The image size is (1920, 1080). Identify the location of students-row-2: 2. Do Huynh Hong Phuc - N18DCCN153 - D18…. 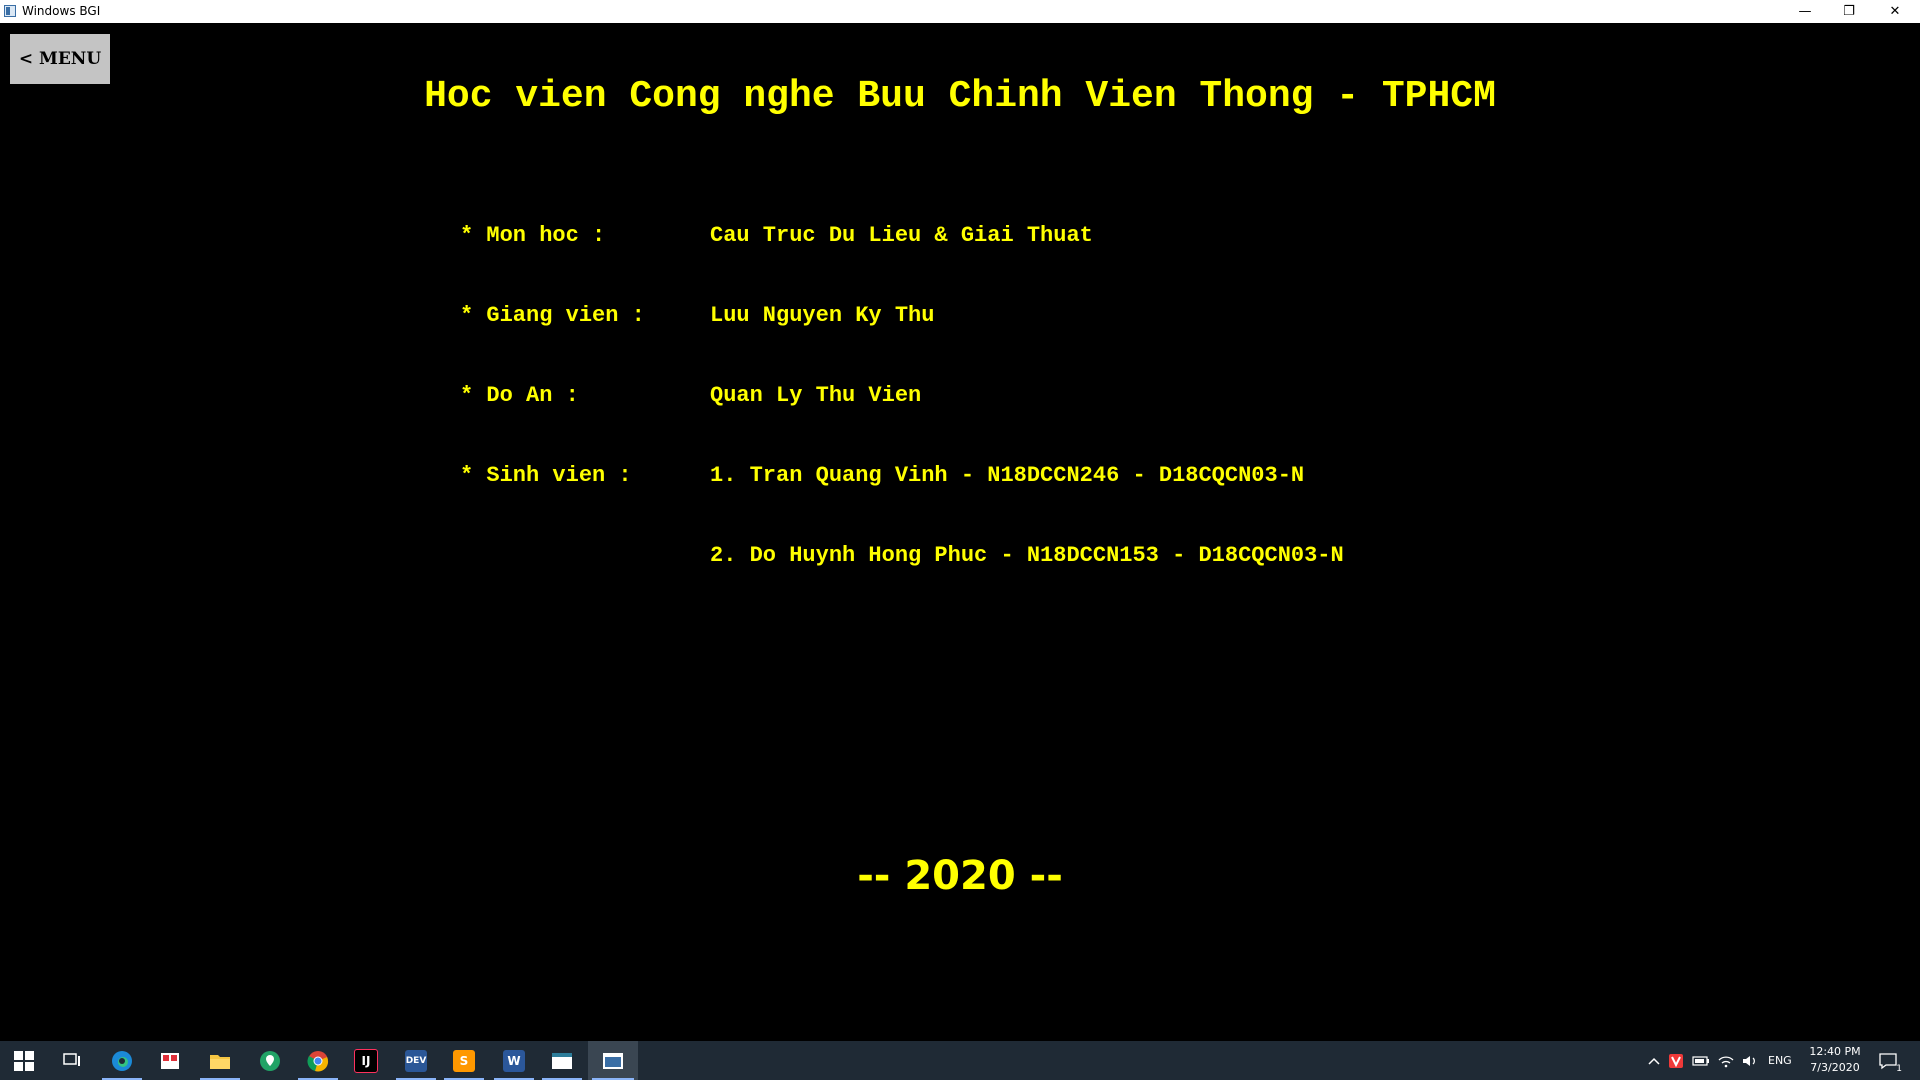
(902, 580).